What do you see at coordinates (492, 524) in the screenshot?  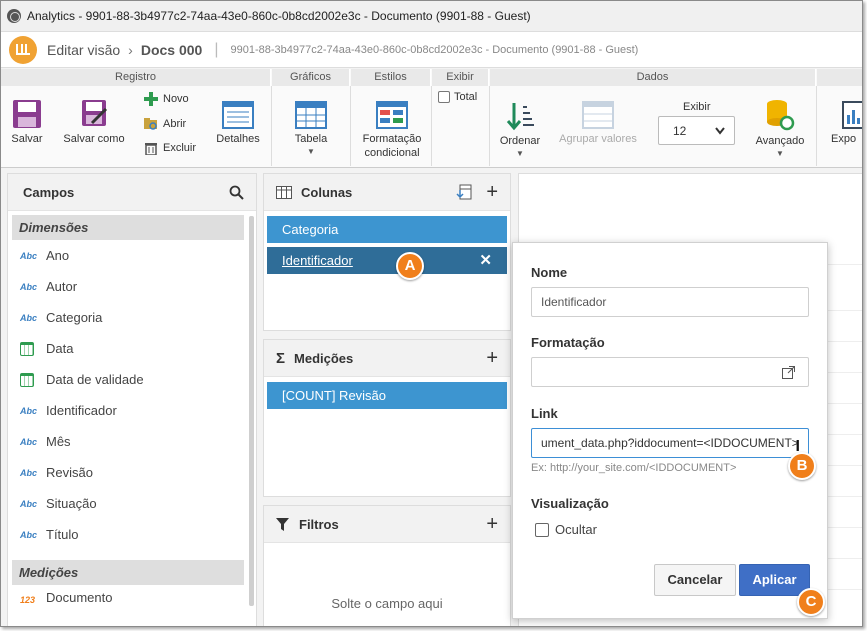 I see `add-filter-icon: +` at bounding box center [492, 524].